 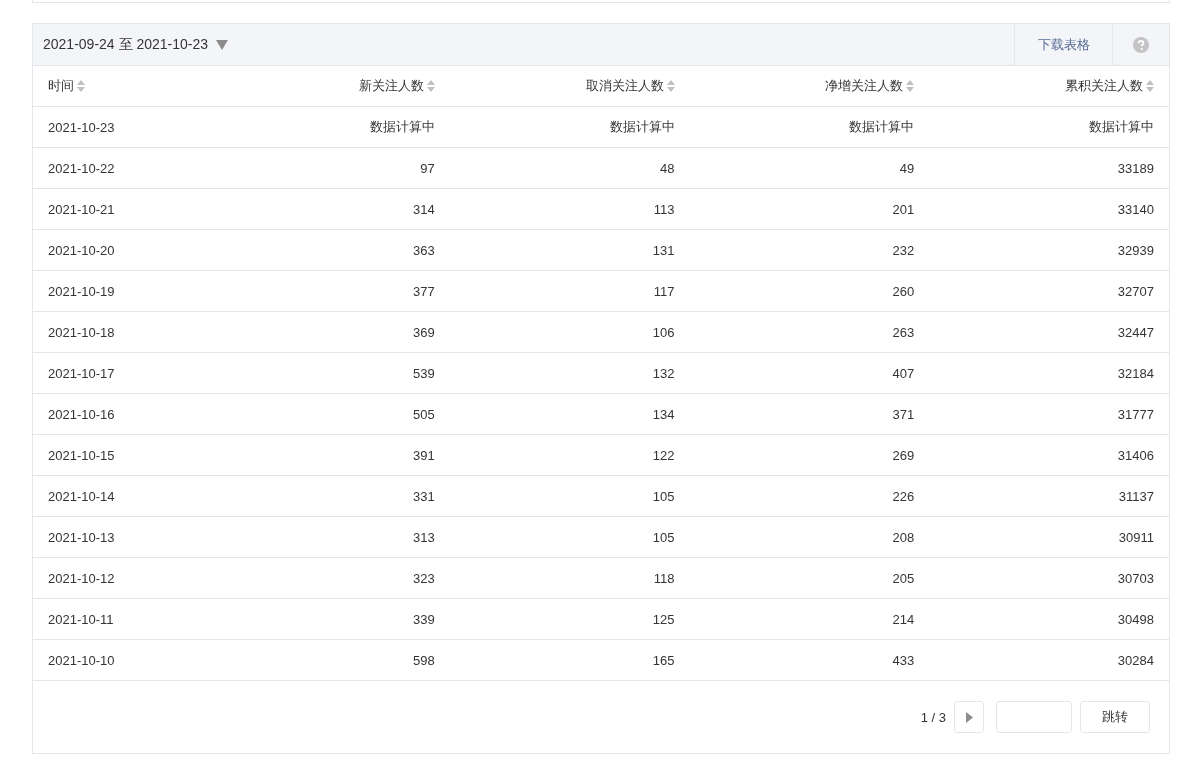 What do you see at coordinates (630, 86) in the screenshot?
I see `column-header: 取消关注人数` at bounding box center [630, 86].